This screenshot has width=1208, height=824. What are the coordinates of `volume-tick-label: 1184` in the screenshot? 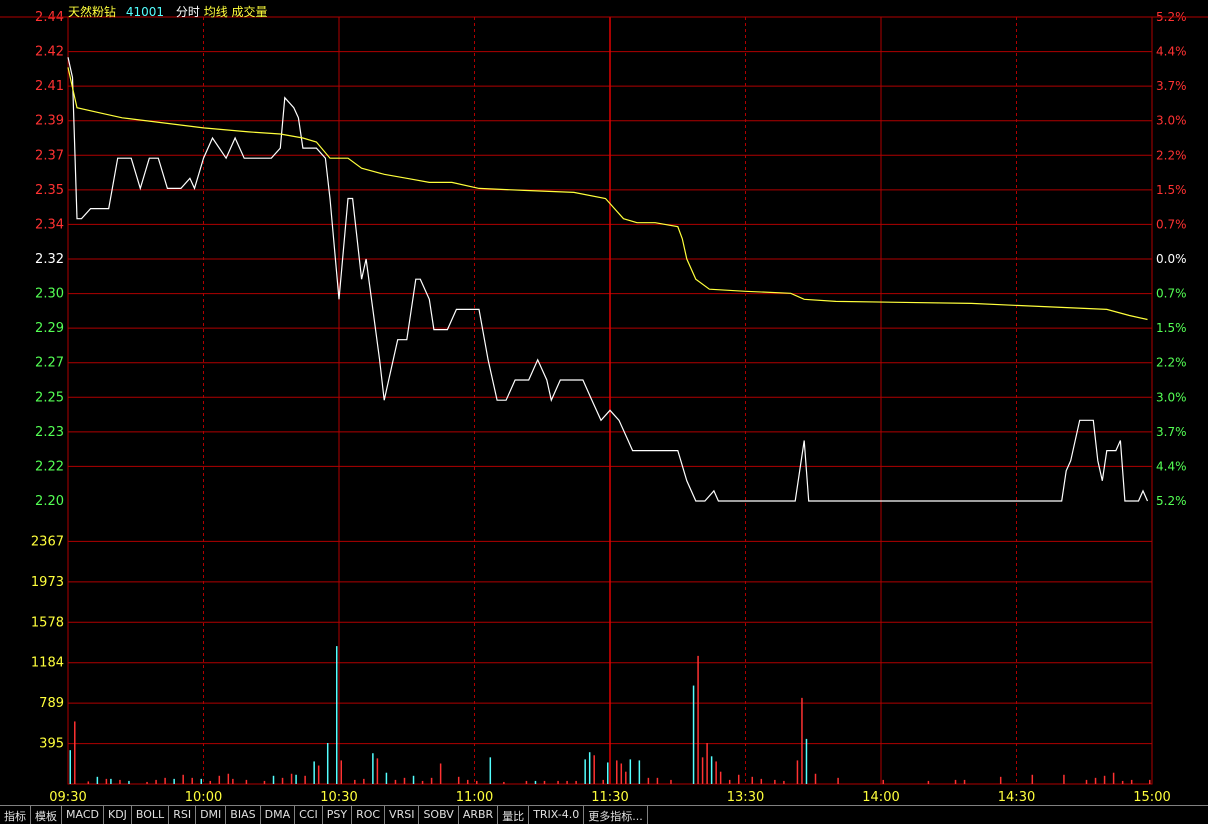 It's located at (47, 663).